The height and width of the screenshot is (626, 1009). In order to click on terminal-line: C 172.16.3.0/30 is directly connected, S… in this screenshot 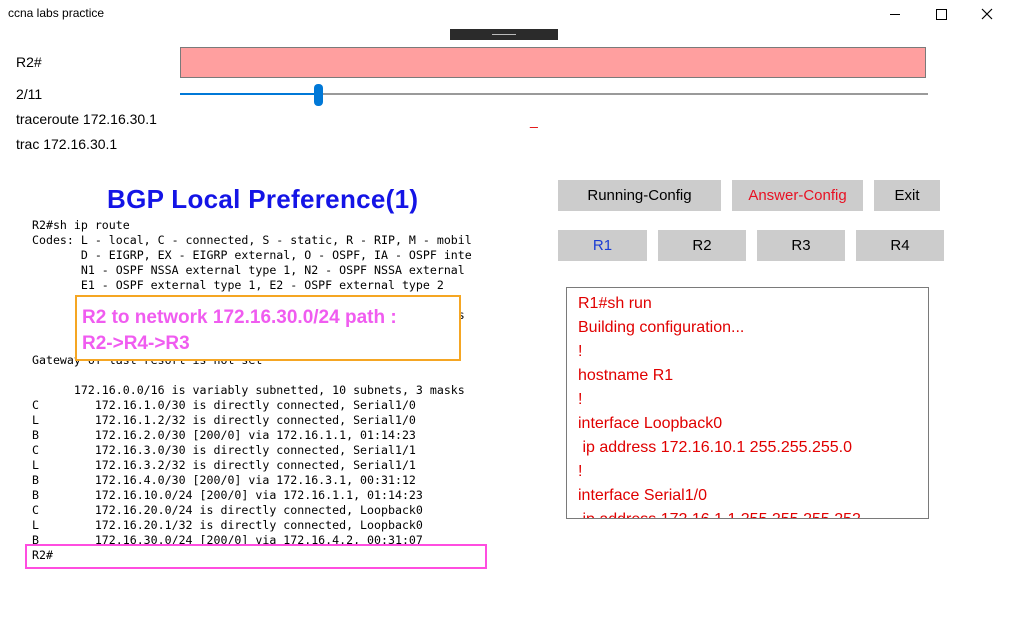, I will do `click(224, 450)`.